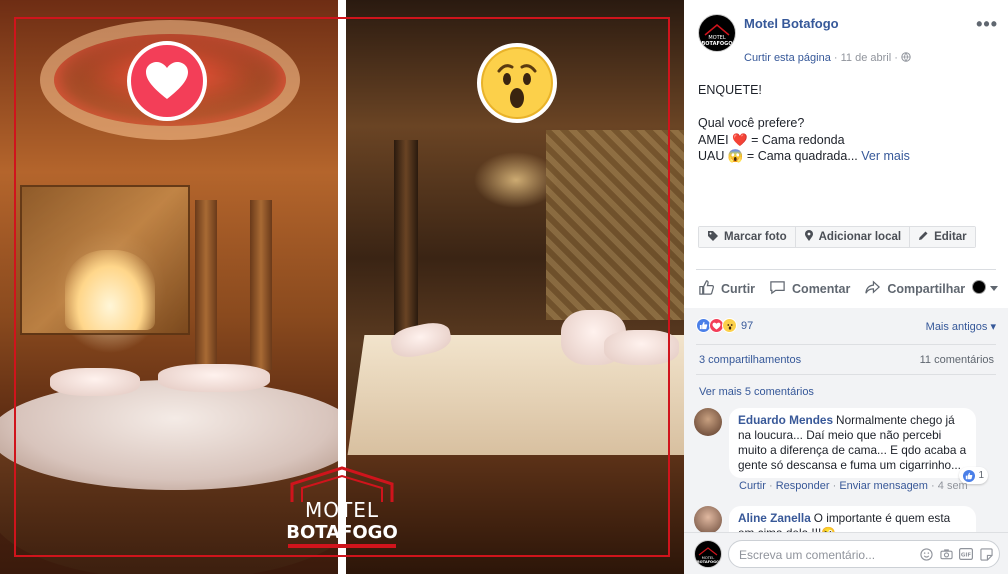 This screenshot has width=1008, height=574. What do you see at coordinates (994, 287) in the screenshot?
I see `caret-down-icon` at bounding box center [994, 287].